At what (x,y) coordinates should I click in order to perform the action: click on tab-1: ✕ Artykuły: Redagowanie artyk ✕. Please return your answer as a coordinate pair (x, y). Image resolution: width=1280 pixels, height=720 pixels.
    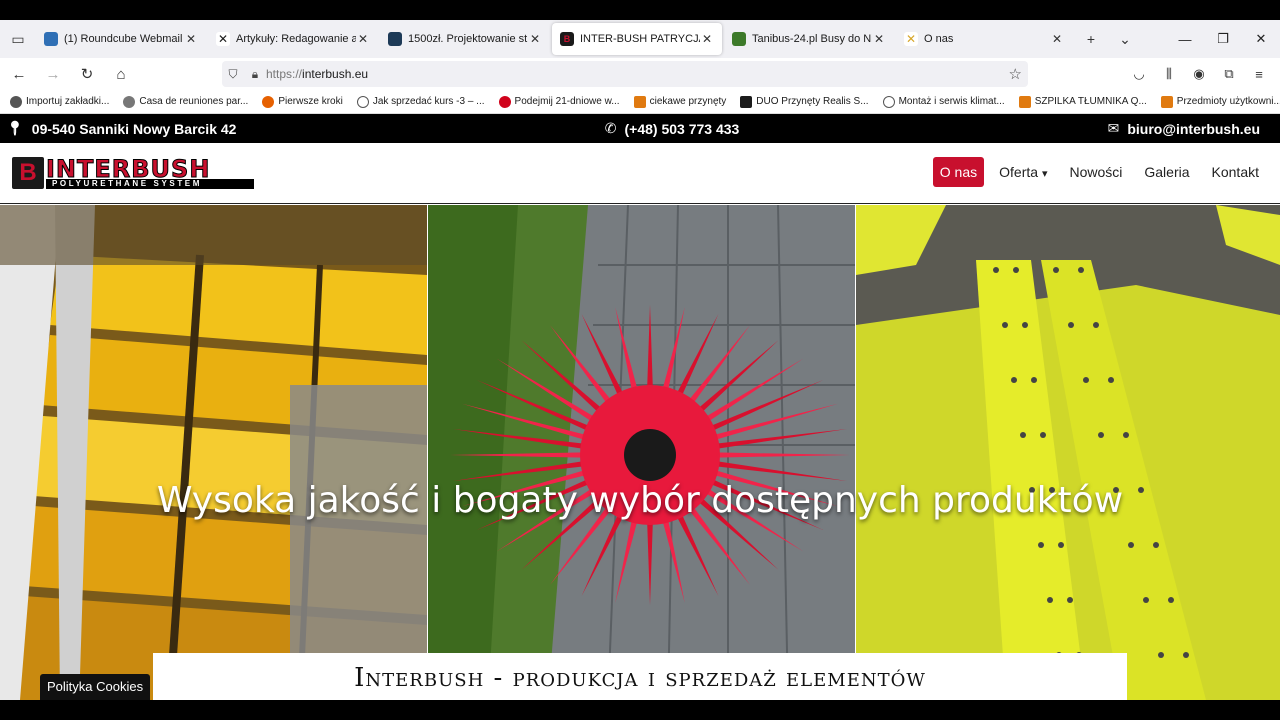
    Looking at the image, I should click on (293, 39).